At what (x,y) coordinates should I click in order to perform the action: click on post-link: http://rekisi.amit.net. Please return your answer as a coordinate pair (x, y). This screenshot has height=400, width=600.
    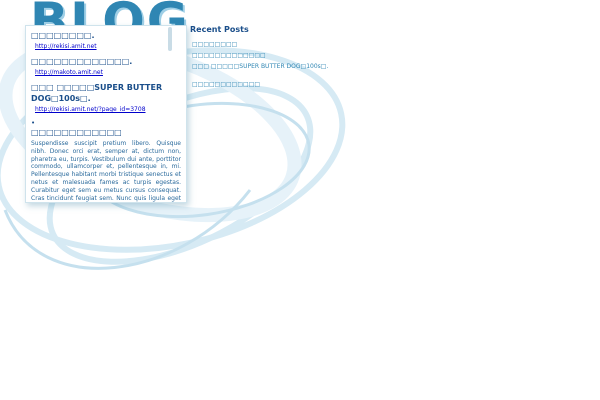
    Looking at the image, I should click on (108, 47).